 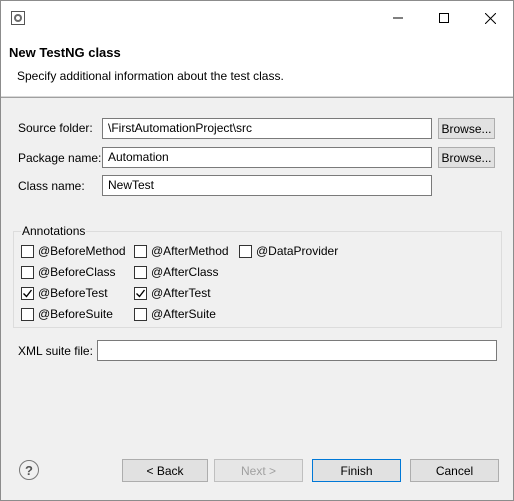 What do you see at coordinates (75, 314) in the screenshot?
I see `checkbox-label: @BeforeSuite` at bounding box center [75, 314].